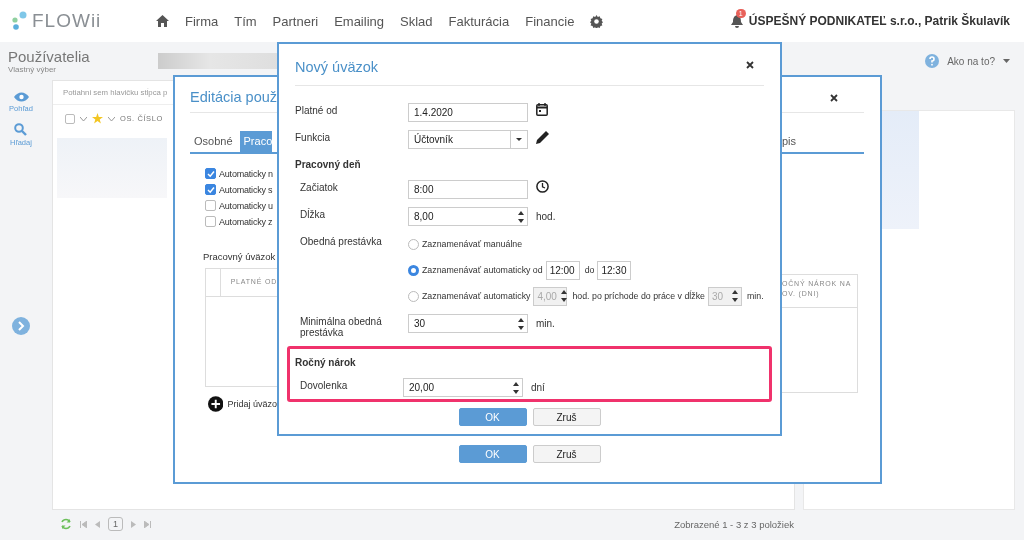 Image resolution: width=1024 pixels, height=540 pixels. What do you see at coordinates (213, 141) in the screenshot?
I see `tab: Osobné` at bounding box center [213, 141].